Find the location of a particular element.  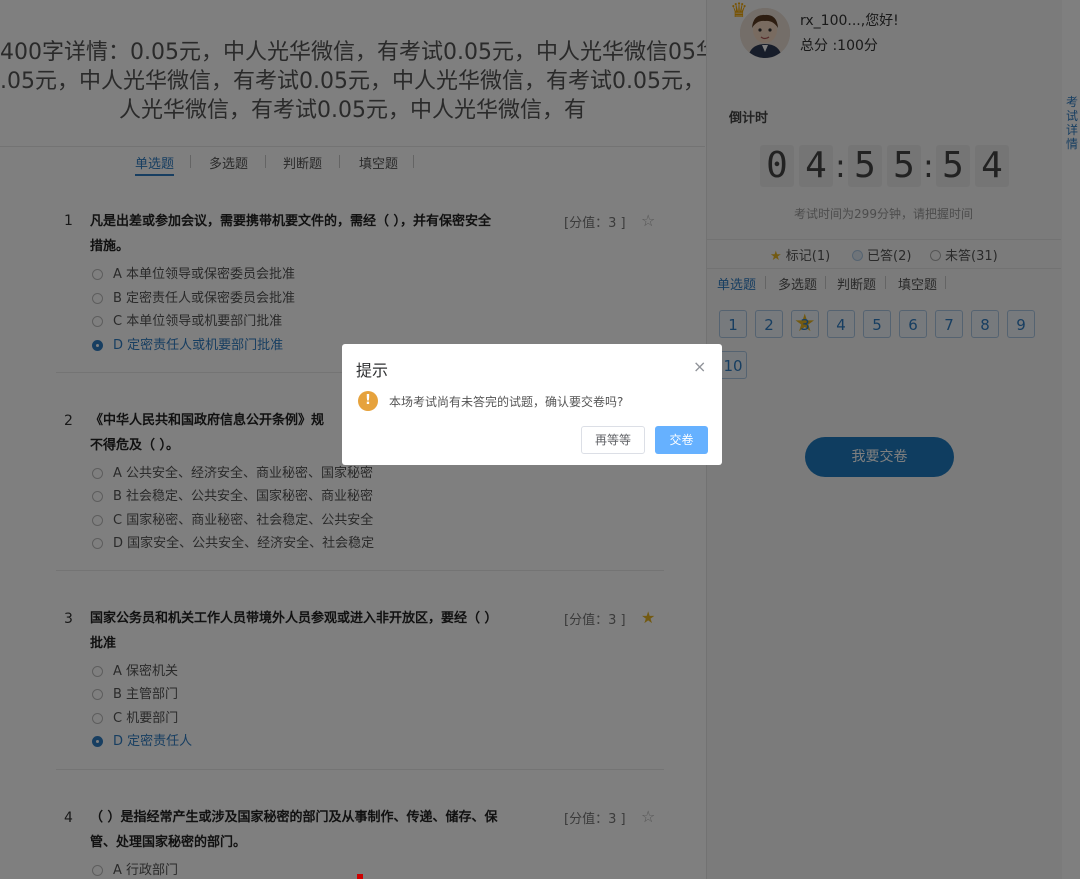

warning-icon: ! is located at coordinates (368, 401).